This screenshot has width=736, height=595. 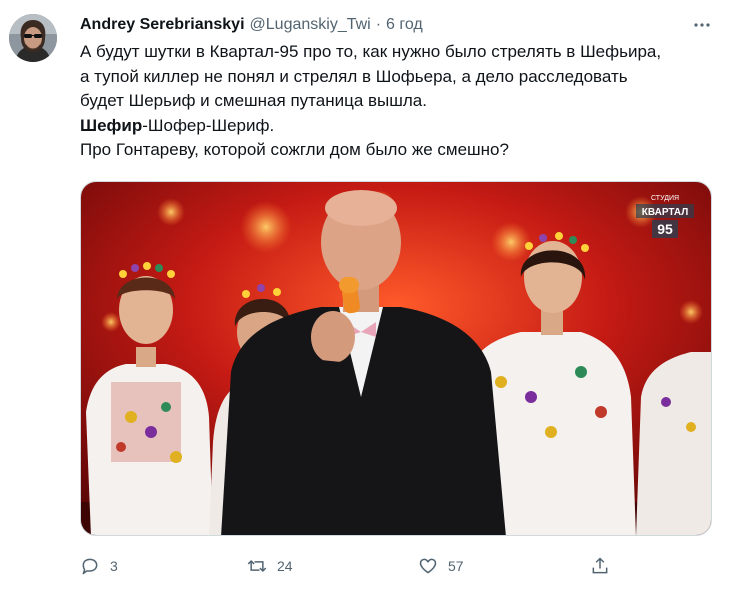 I want to click on reply-button: 3, so click(x=95, y=566).